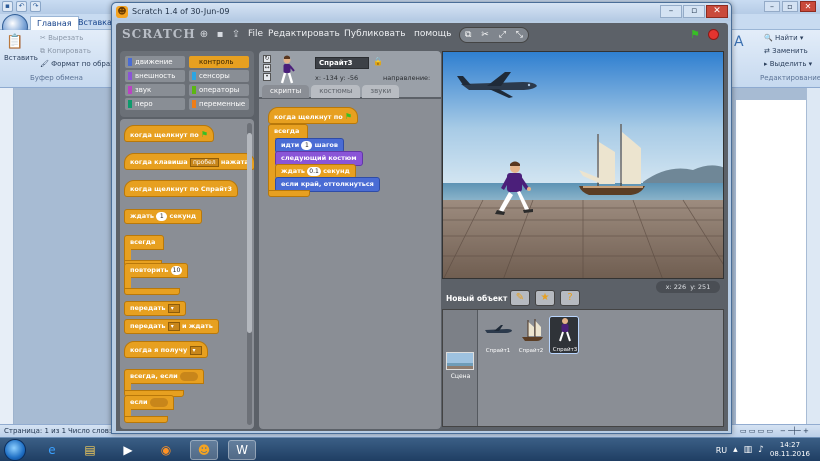  Describe the element at coordinates (813, 256) in the screenshot. I see `vertical-scrollbar` at that location.